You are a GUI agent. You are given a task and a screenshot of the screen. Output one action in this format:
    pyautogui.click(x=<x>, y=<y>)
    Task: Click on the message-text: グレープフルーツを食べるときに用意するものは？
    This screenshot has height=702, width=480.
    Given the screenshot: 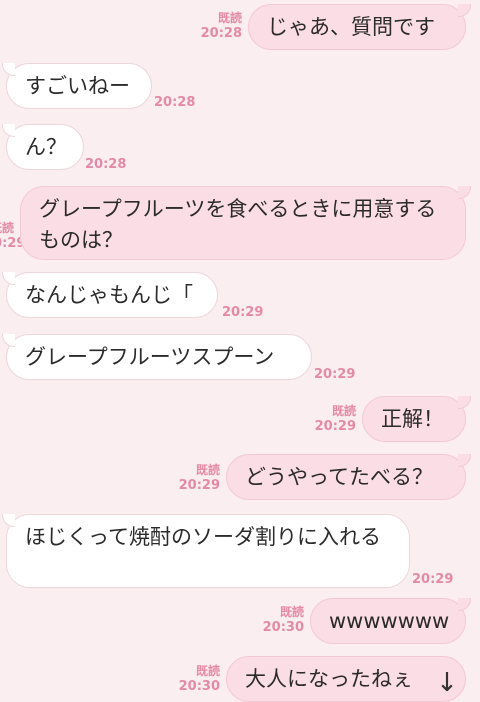 What is the action you would take?
    pyautogui.click(x=238, y=224)
    